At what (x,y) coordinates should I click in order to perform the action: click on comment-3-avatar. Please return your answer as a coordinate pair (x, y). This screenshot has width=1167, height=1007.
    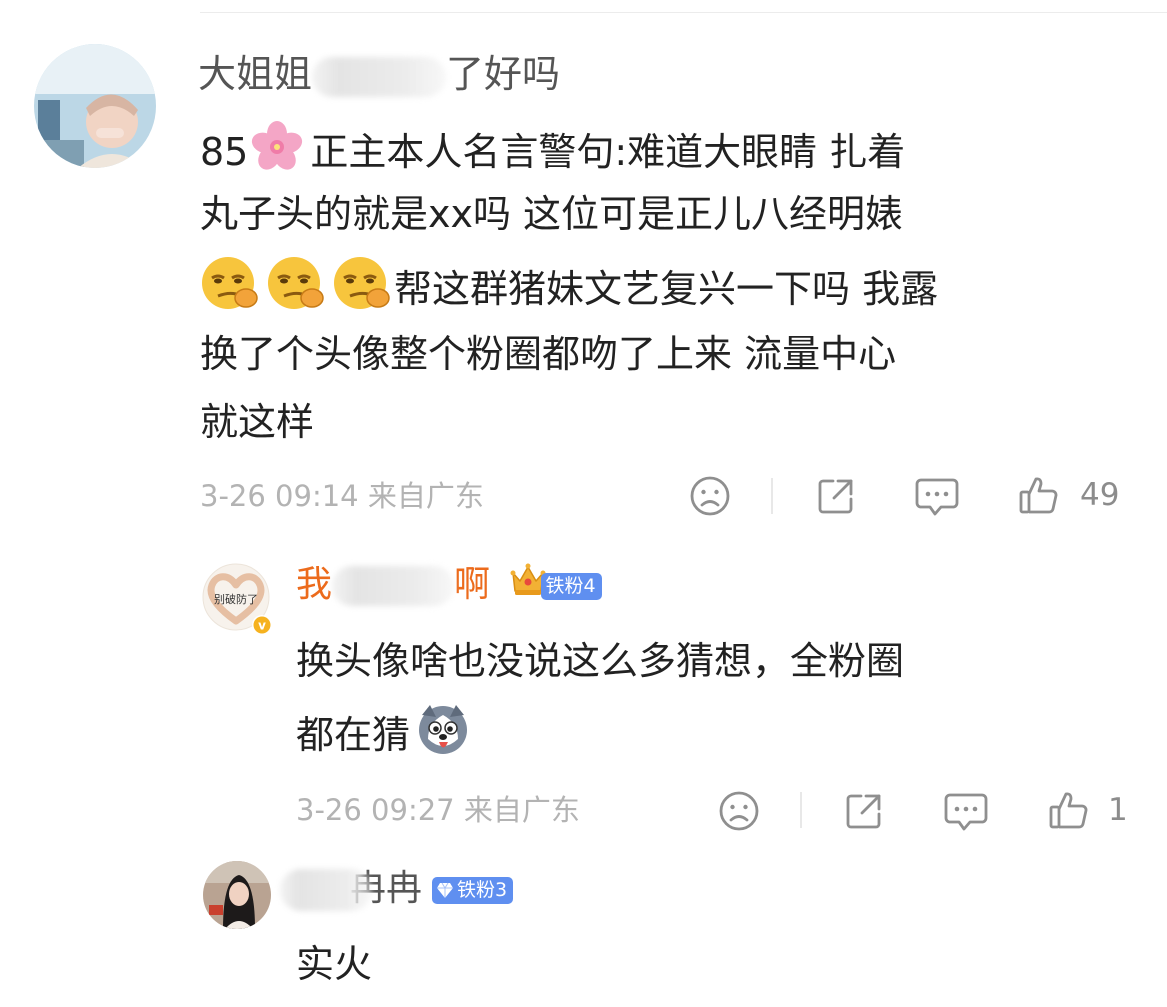
    Looking at the image, I should click on (237, 895).